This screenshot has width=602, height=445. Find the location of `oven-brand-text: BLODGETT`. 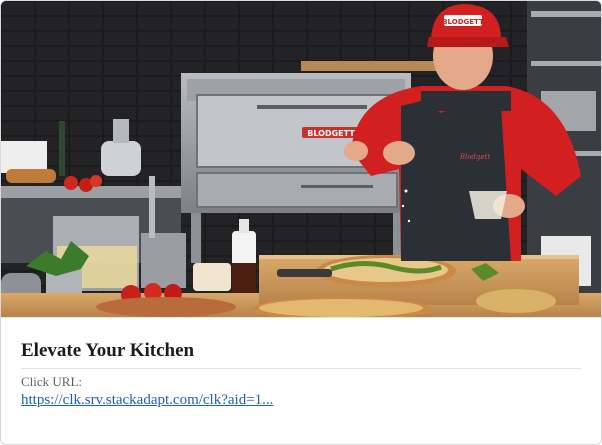

oven-brand-text: BLODGETT is located at coordinates (331, 133).